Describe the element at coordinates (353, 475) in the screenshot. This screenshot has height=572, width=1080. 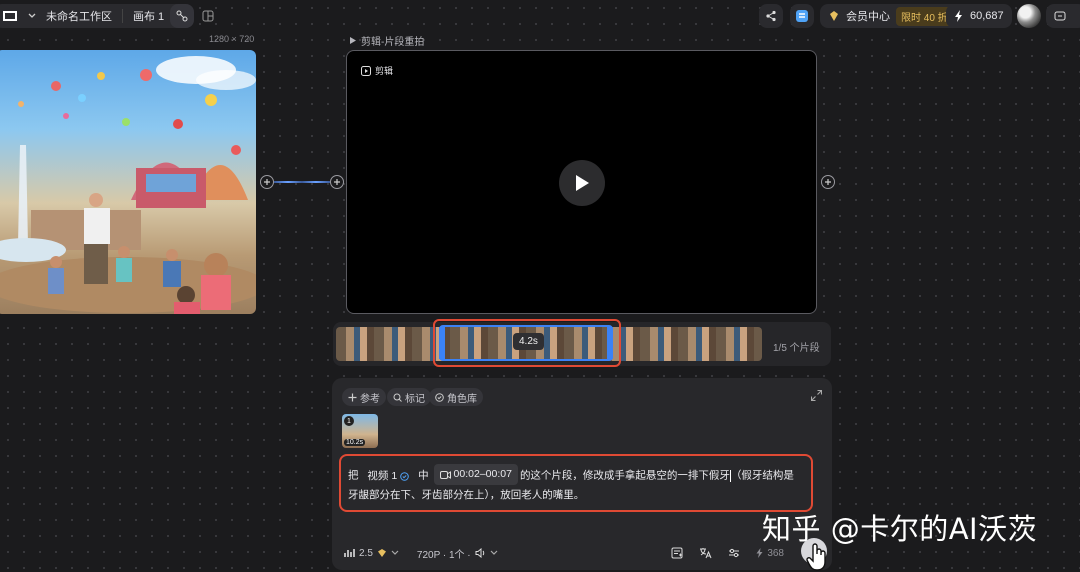
I see `prompt-prefix: 把` at that location.